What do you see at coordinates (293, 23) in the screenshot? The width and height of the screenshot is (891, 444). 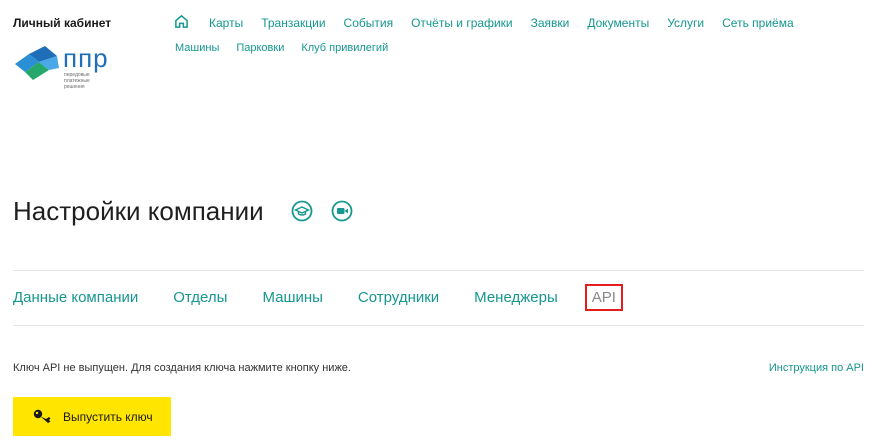 I see `nav-transactions: Транзакции` at bounding box center [293, 23].